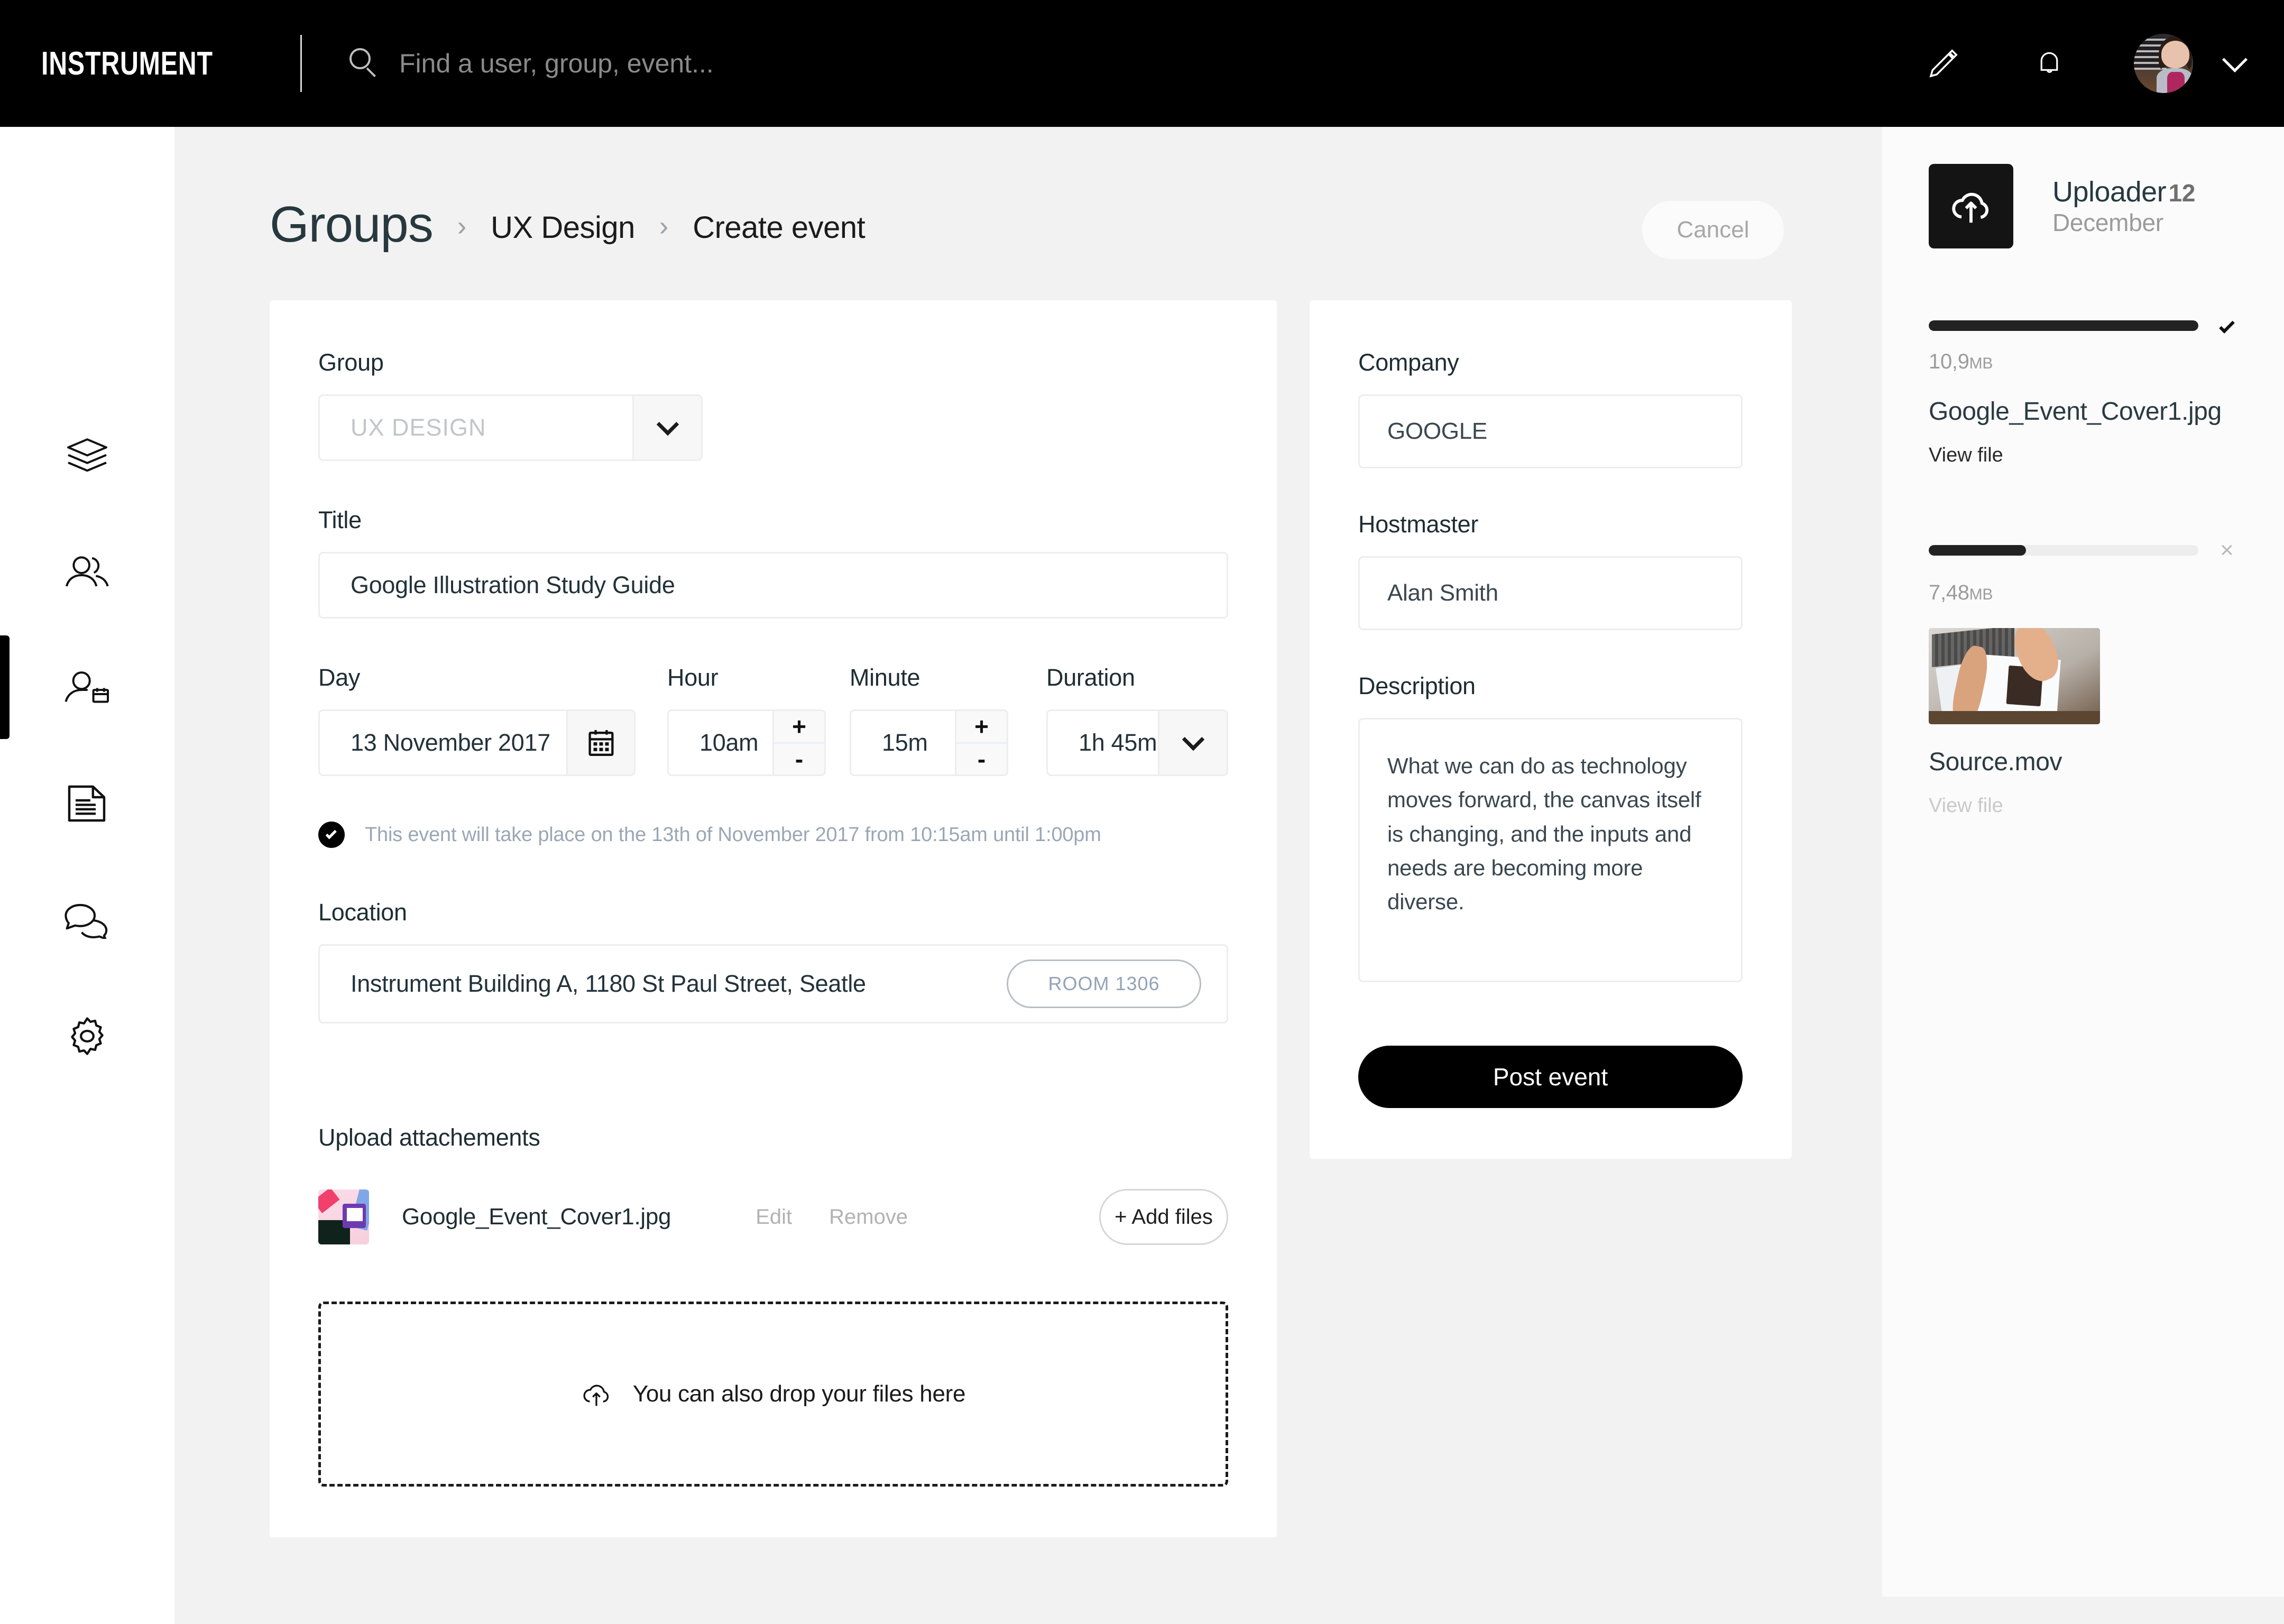 The height and width of the screenshot is (1624, 2284). What do you see at coordinates (351, 362) in the screenshot?
I see `group-label: Group` at bounding box center [351, 362].